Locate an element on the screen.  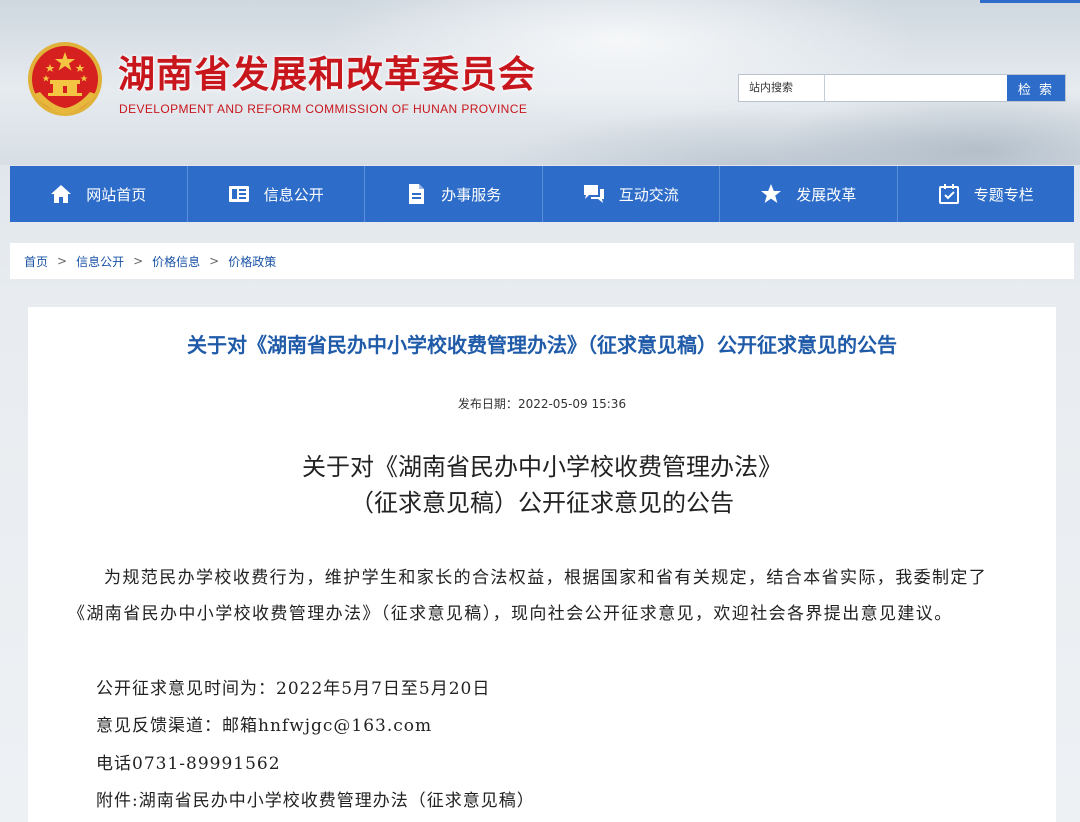
nav-item-label: 网站首页 is located at coordinates (116, 194).